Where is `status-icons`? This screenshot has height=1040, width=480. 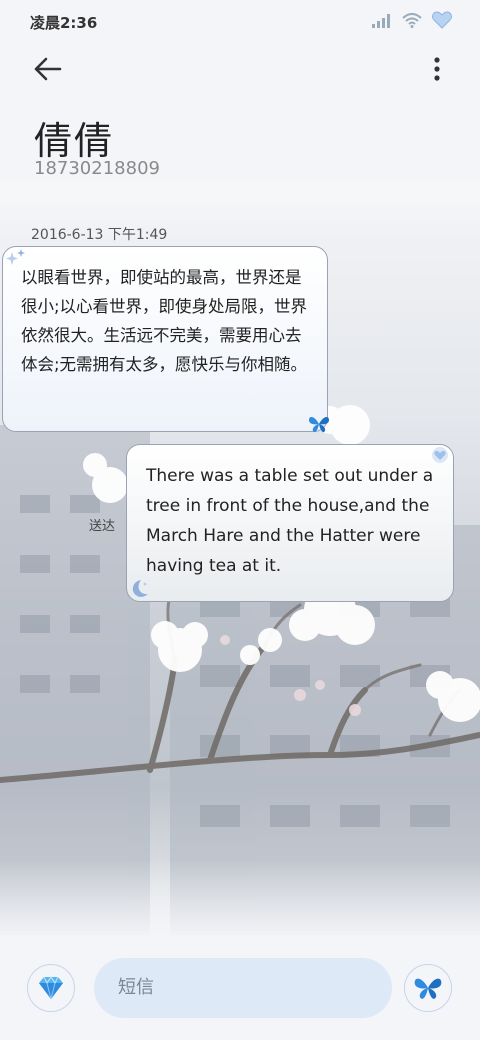 status-icons is located at coordinates (412, 22).